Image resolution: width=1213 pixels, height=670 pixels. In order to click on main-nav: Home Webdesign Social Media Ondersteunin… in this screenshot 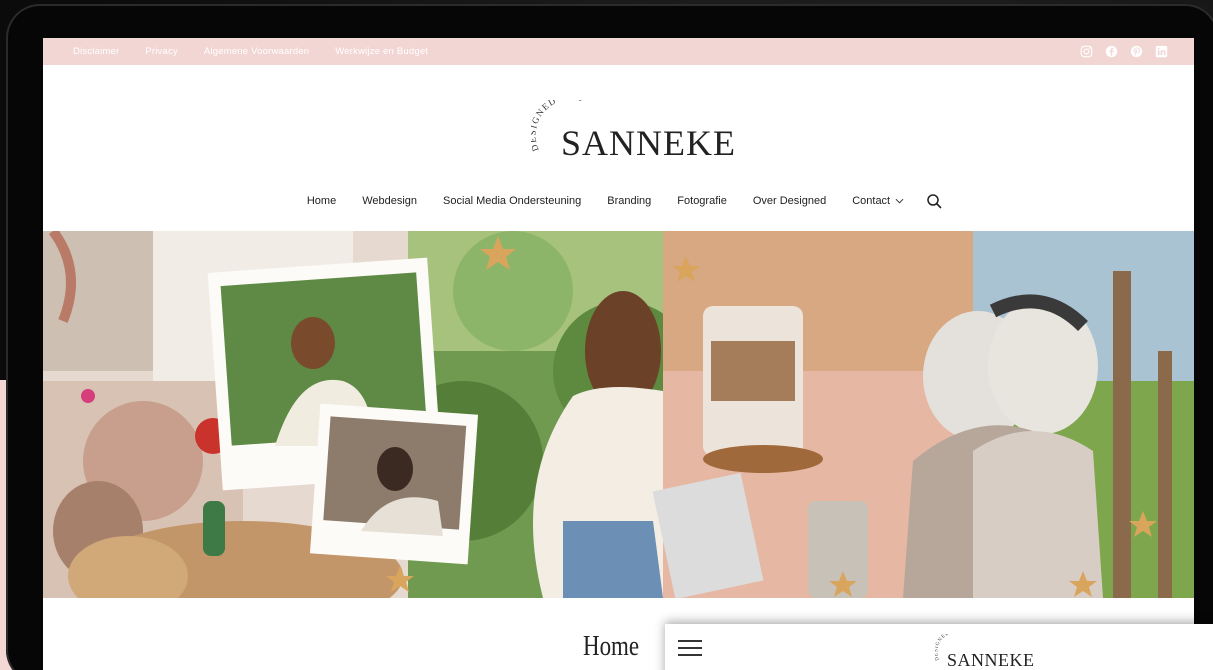, I will do `click(618, 201)`.